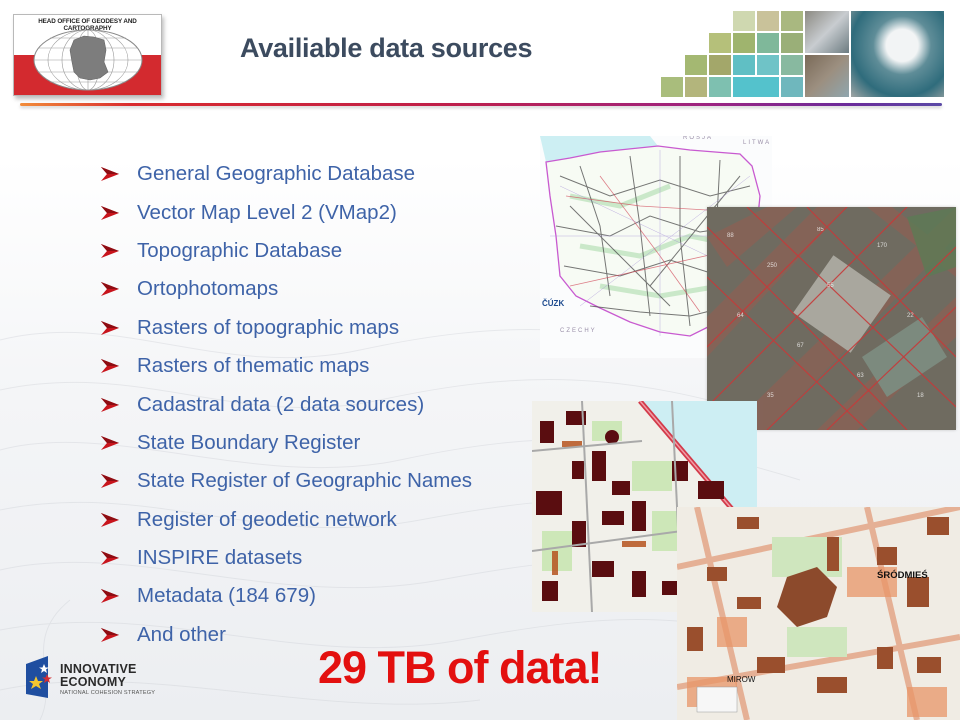 This screenshot has height=720, width=960. I want to click on globe-poland-icon, so click(88, 60).